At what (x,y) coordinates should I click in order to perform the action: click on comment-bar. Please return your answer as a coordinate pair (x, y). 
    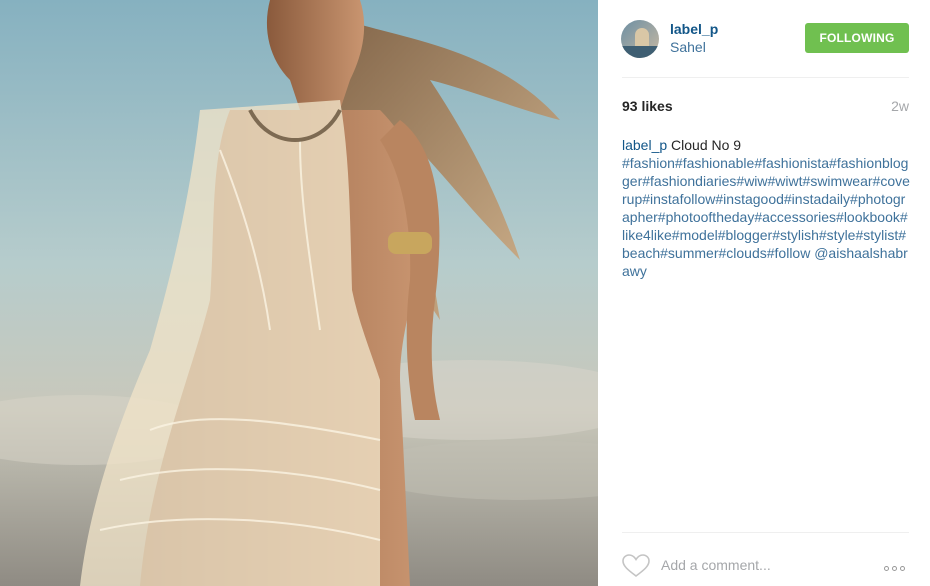
    Looking at the image, I should click on (764, 559).